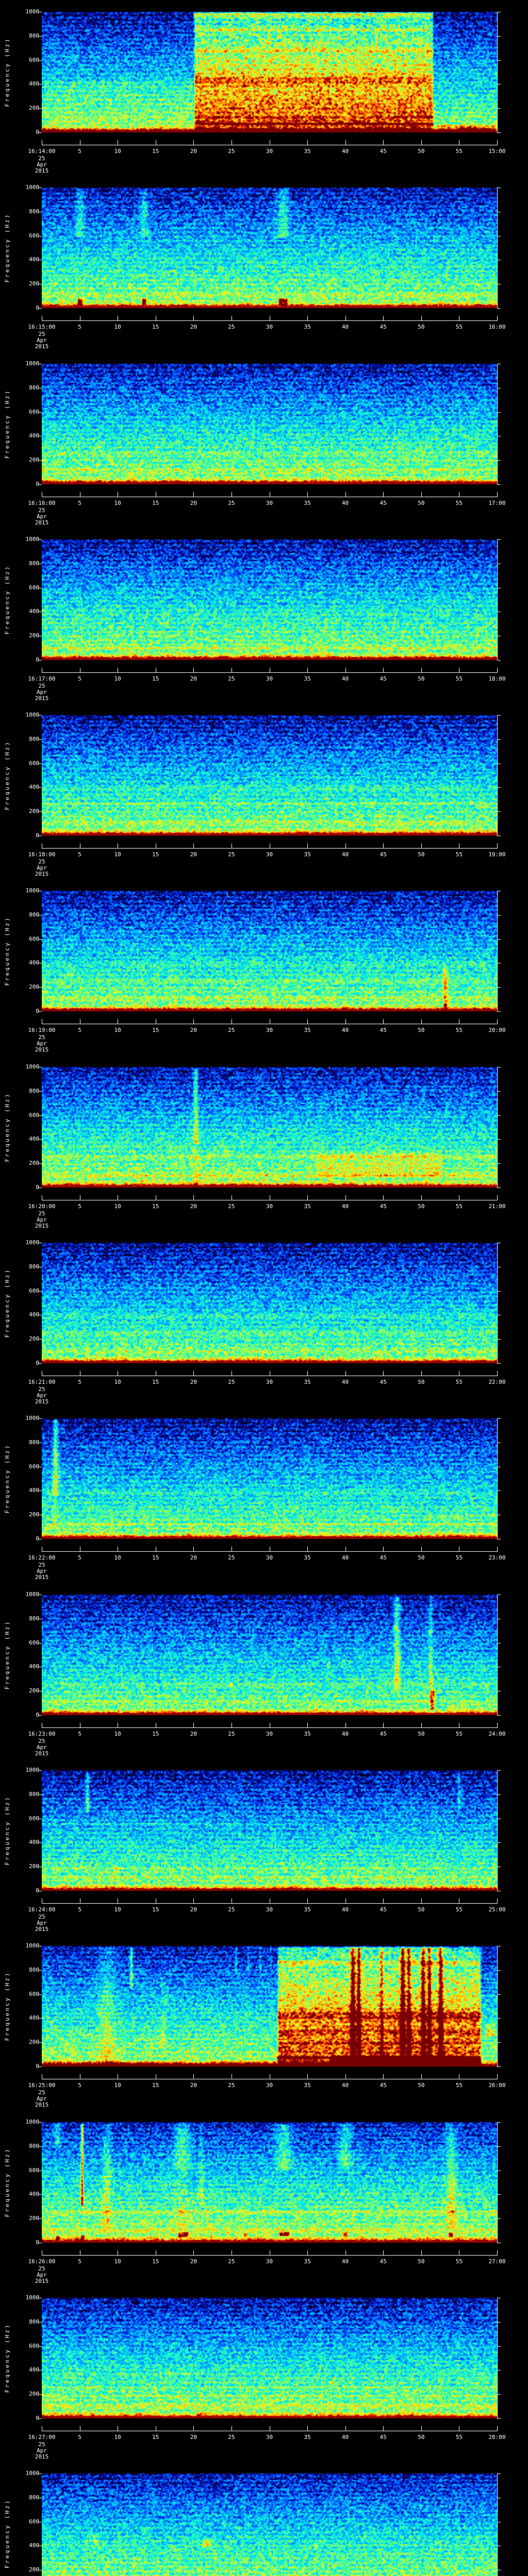  Describe the element at coordinates (34, 259) in the screenshot. I see `y-tick-label: 400` at that location.